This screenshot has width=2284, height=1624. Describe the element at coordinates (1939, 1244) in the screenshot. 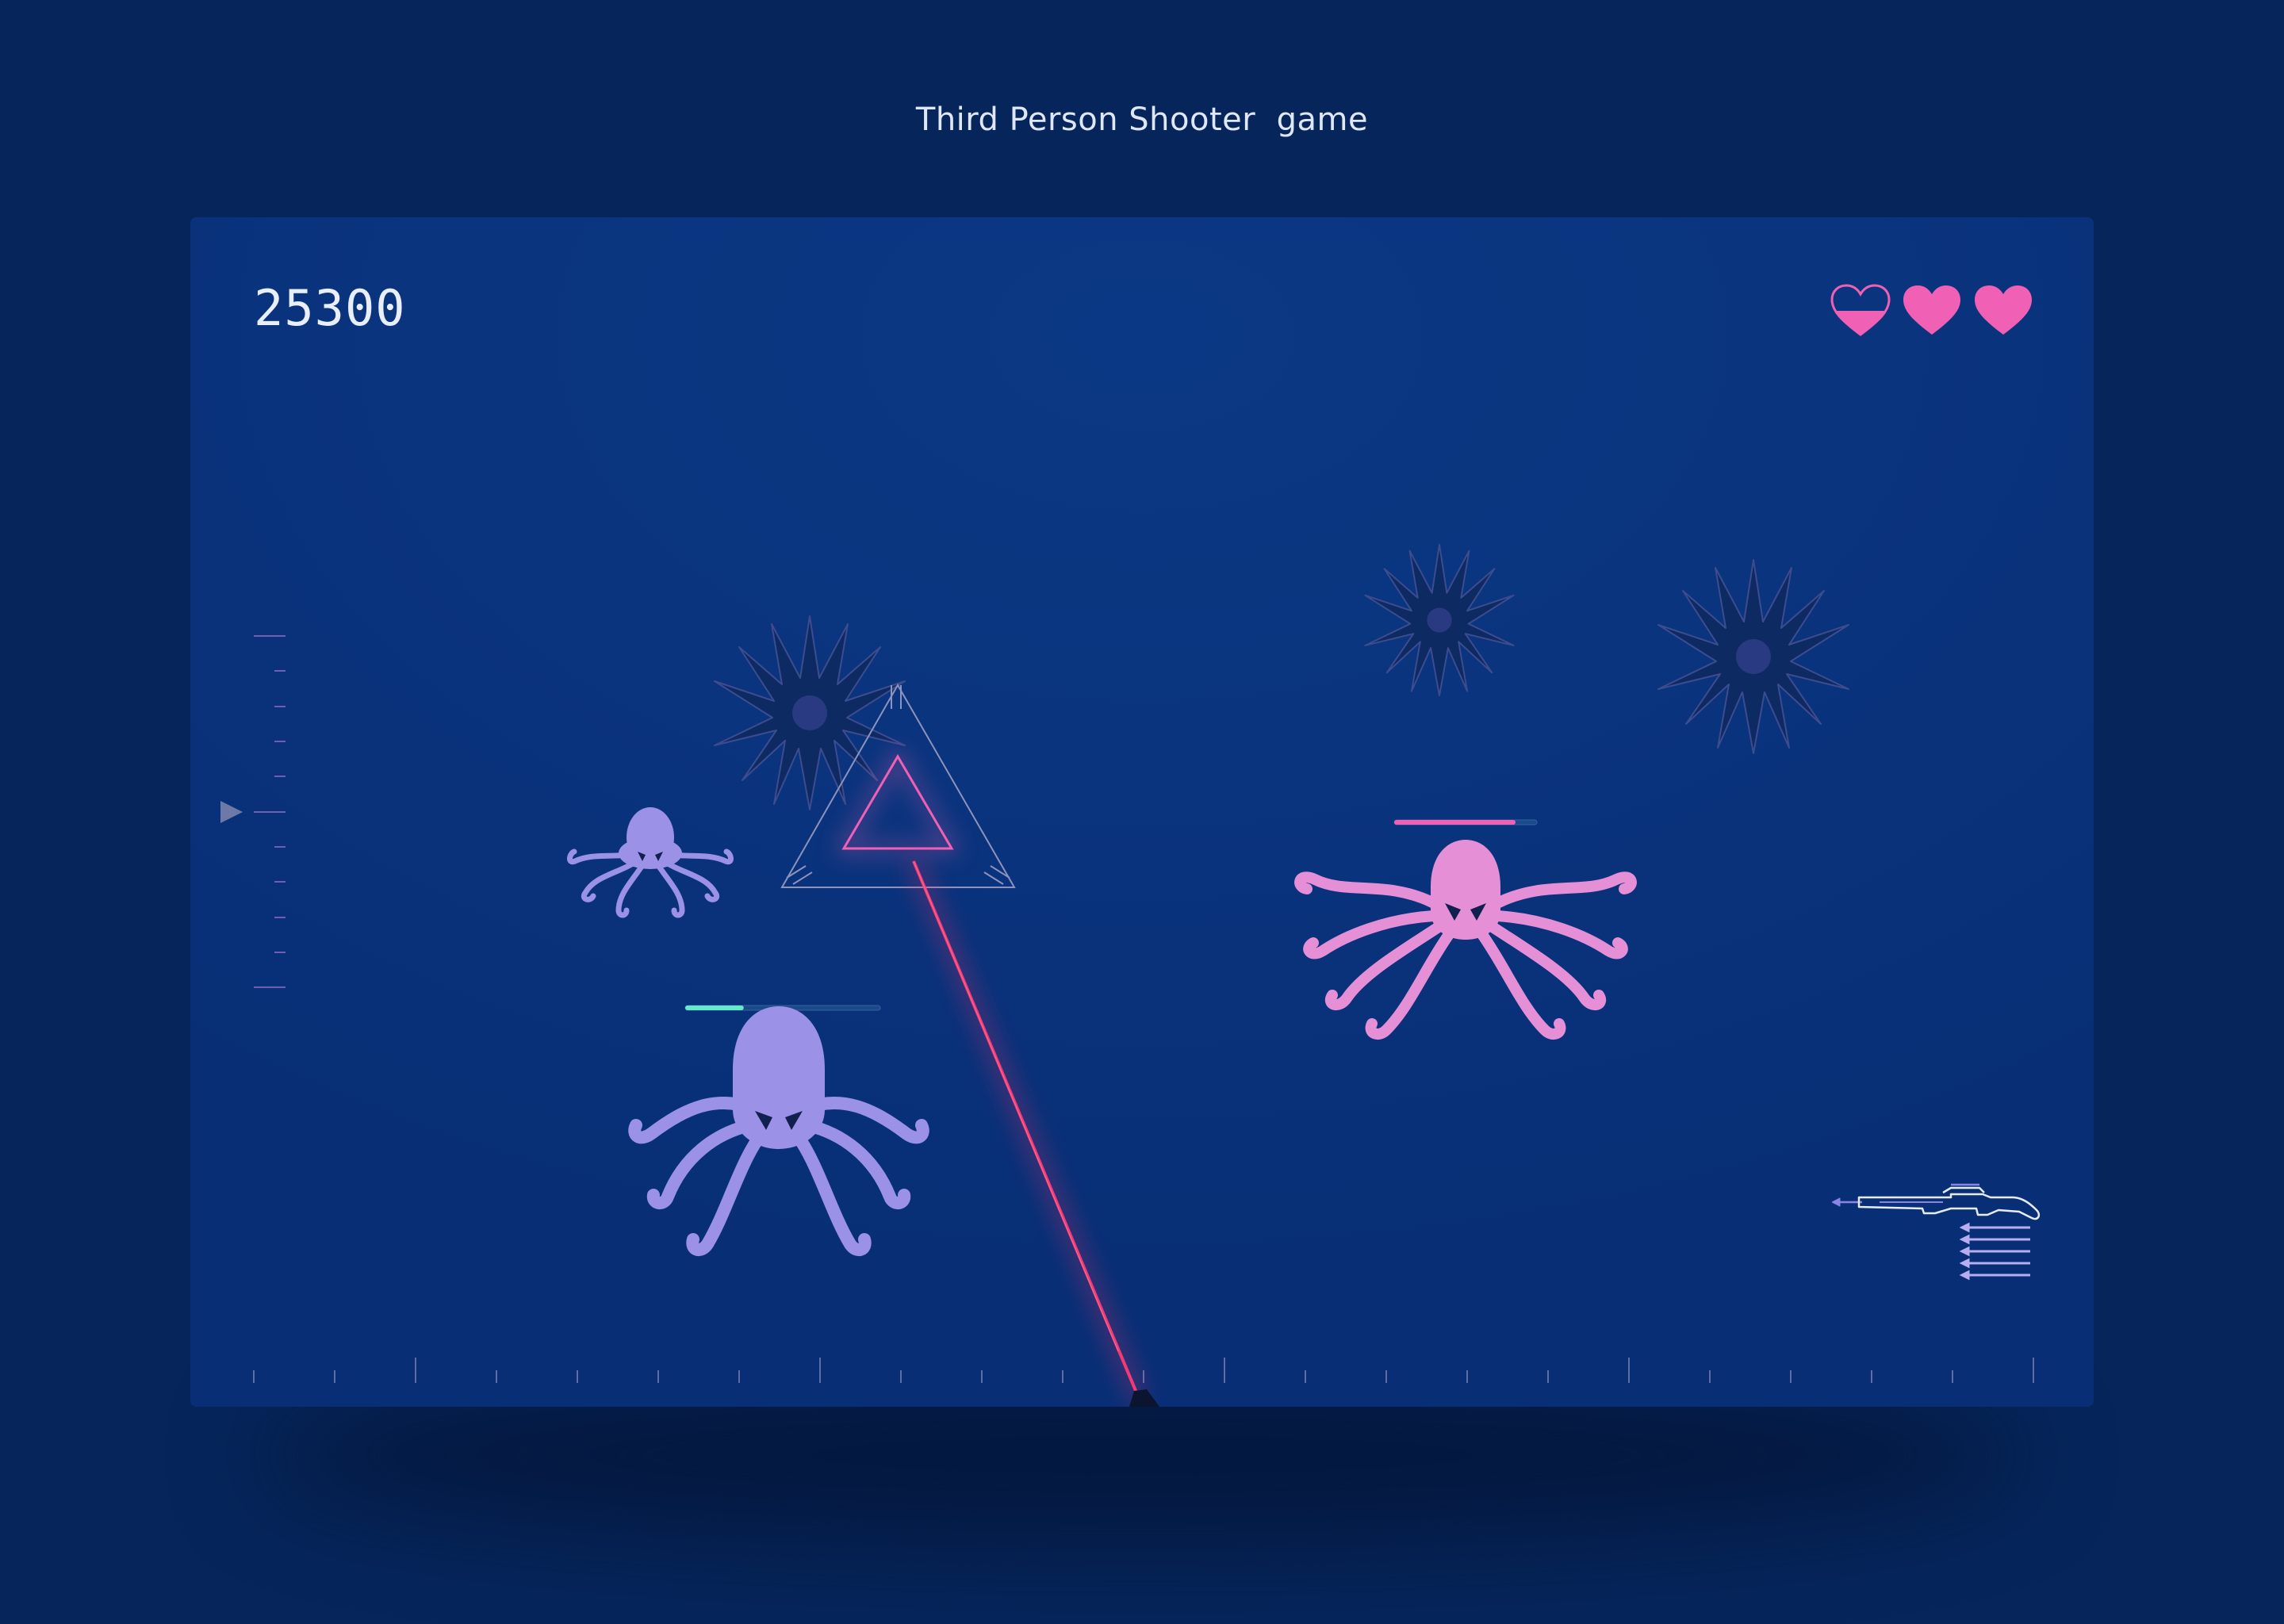

I see `weapon-panel` at that location.